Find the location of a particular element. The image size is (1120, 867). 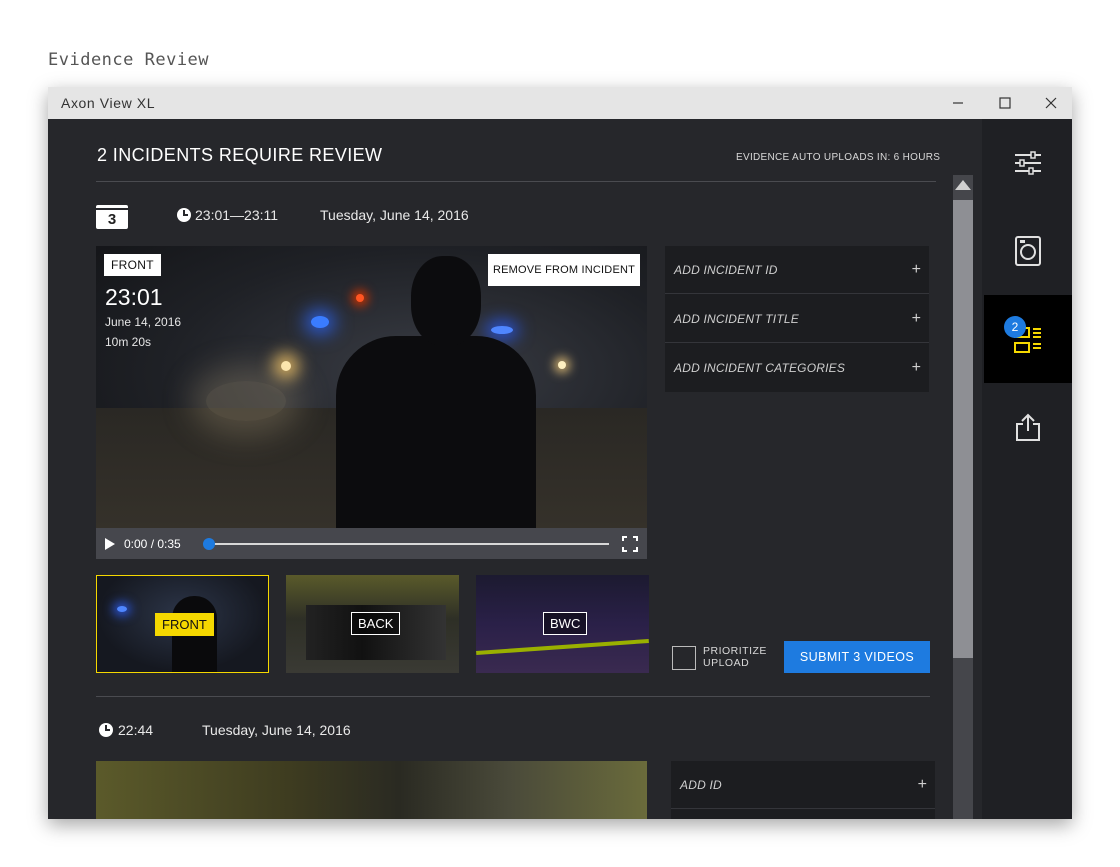

sidebar-item-share is located at coordinates (1028, 427).